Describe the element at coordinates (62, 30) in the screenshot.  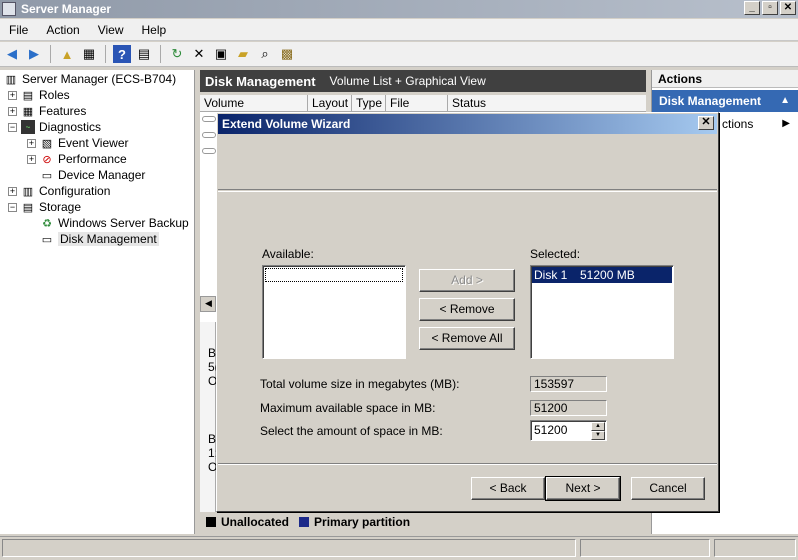
I see `menu-action: Action` at that location.